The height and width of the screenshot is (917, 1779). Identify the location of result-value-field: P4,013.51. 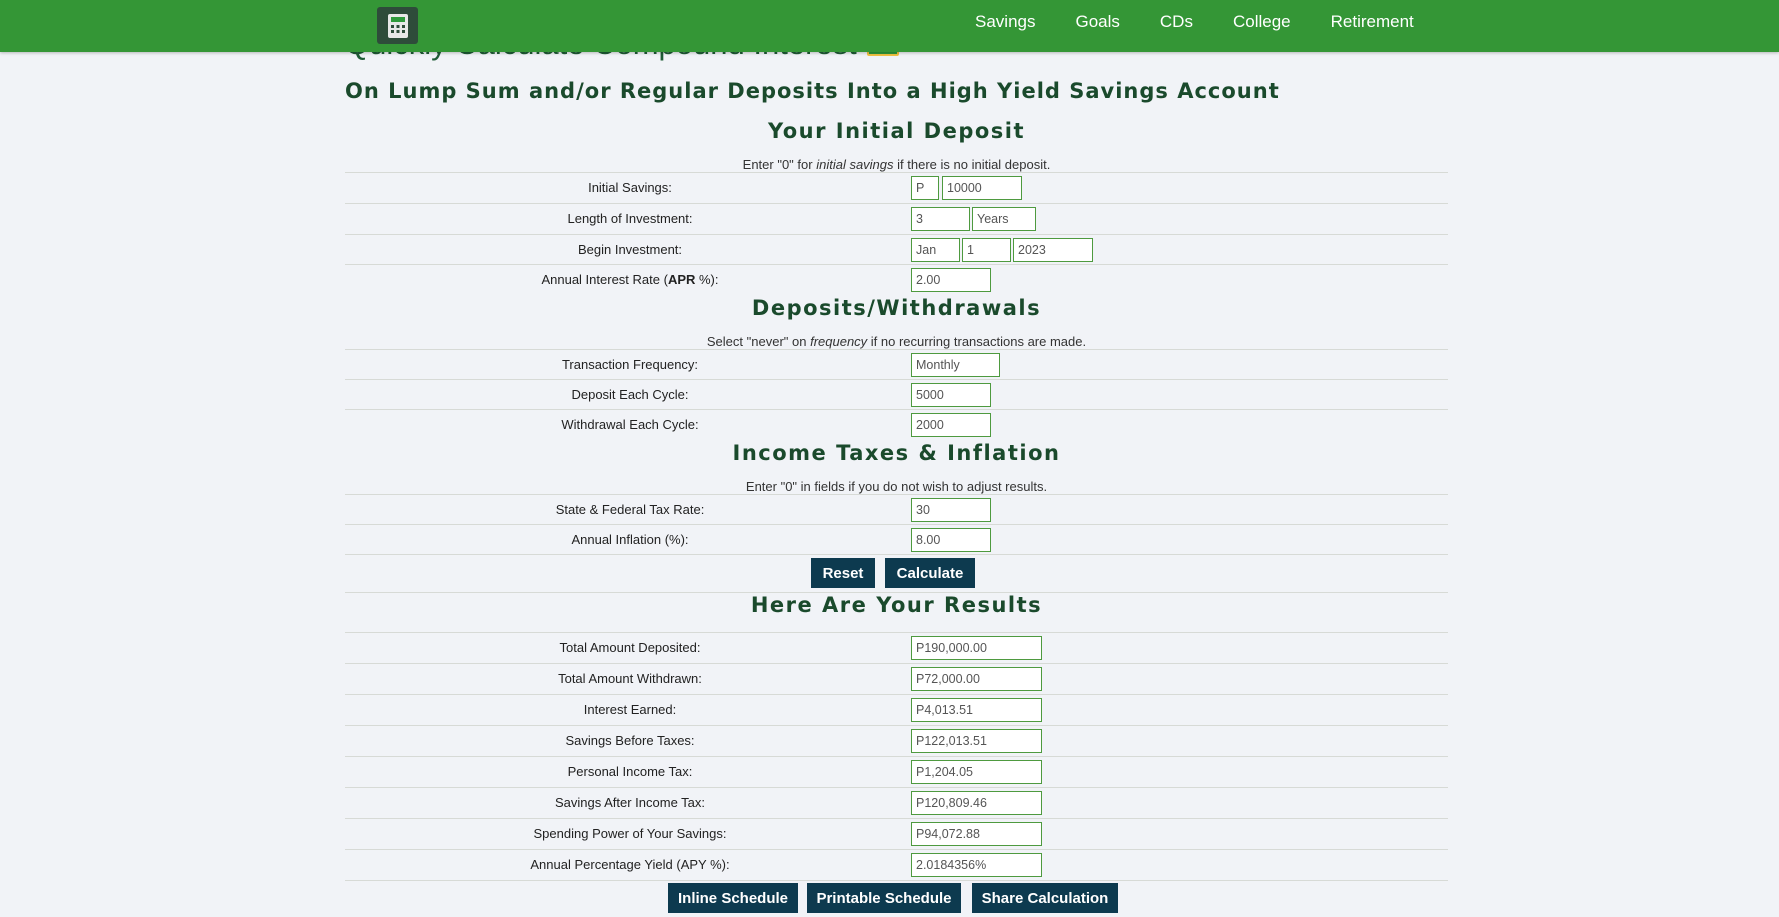
(976, 710).